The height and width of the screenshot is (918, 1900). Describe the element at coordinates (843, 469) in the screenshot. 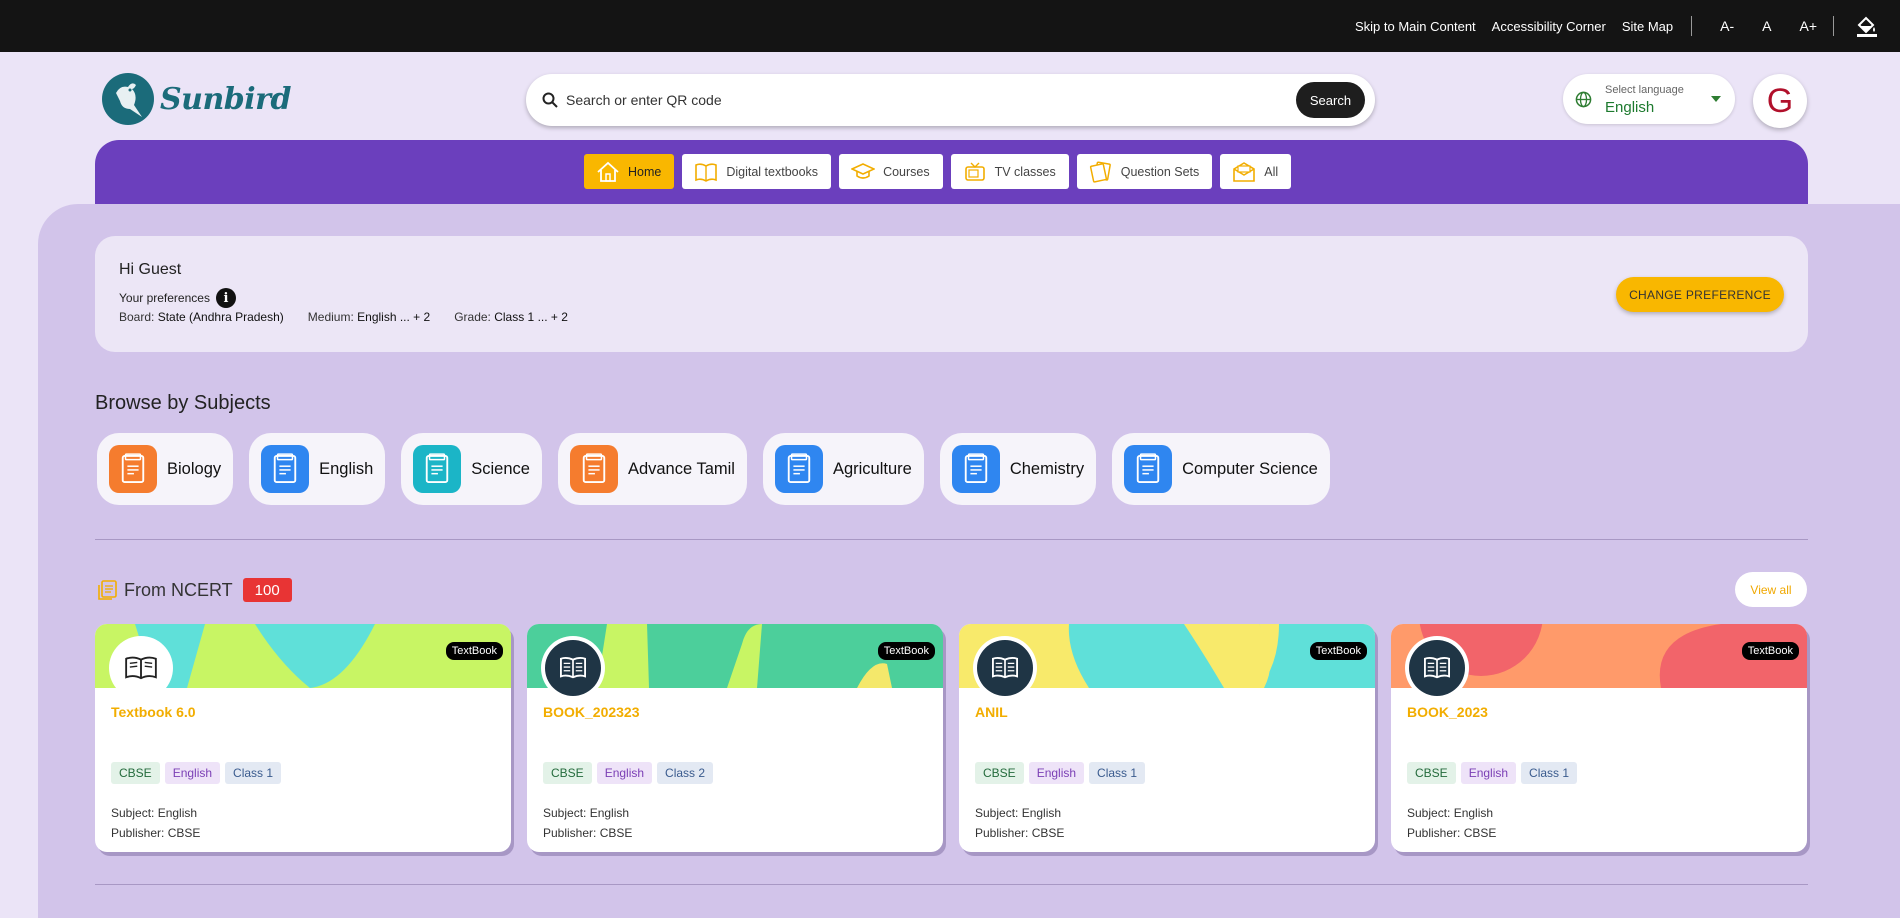

I see `subject-chip: Agriculture` at that location.